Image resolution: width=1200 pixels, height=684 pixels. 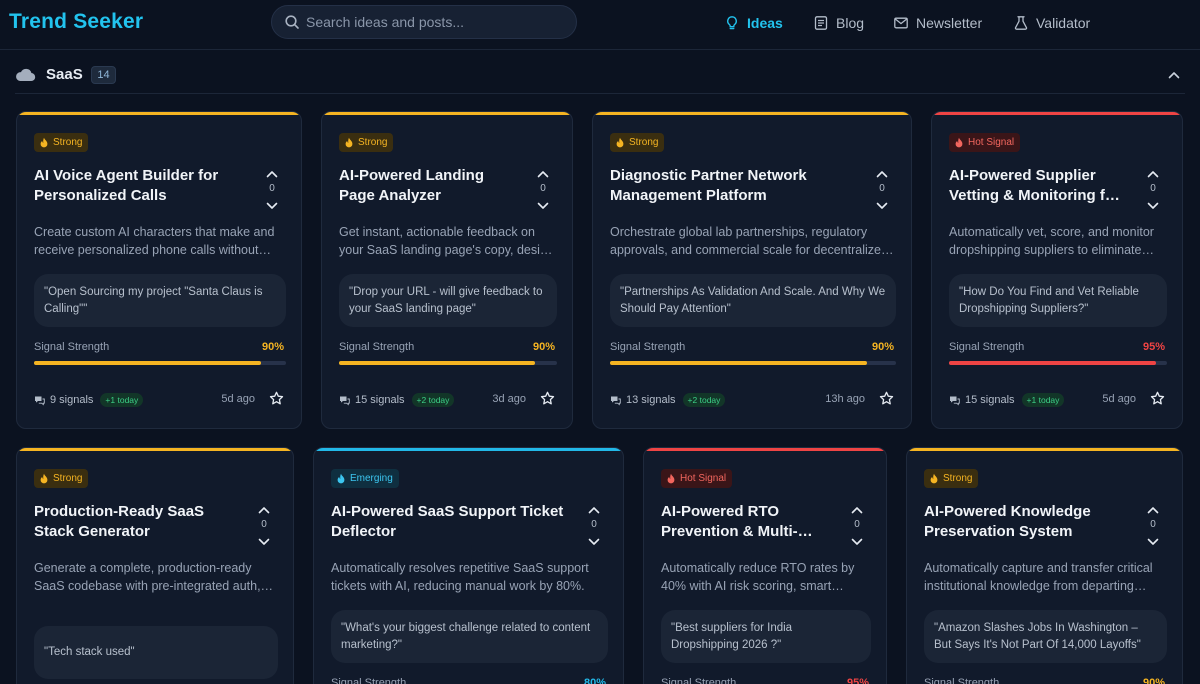 I want to click on card-footer-signals: 15 signals +1 today, so click(x=1007, y=400).